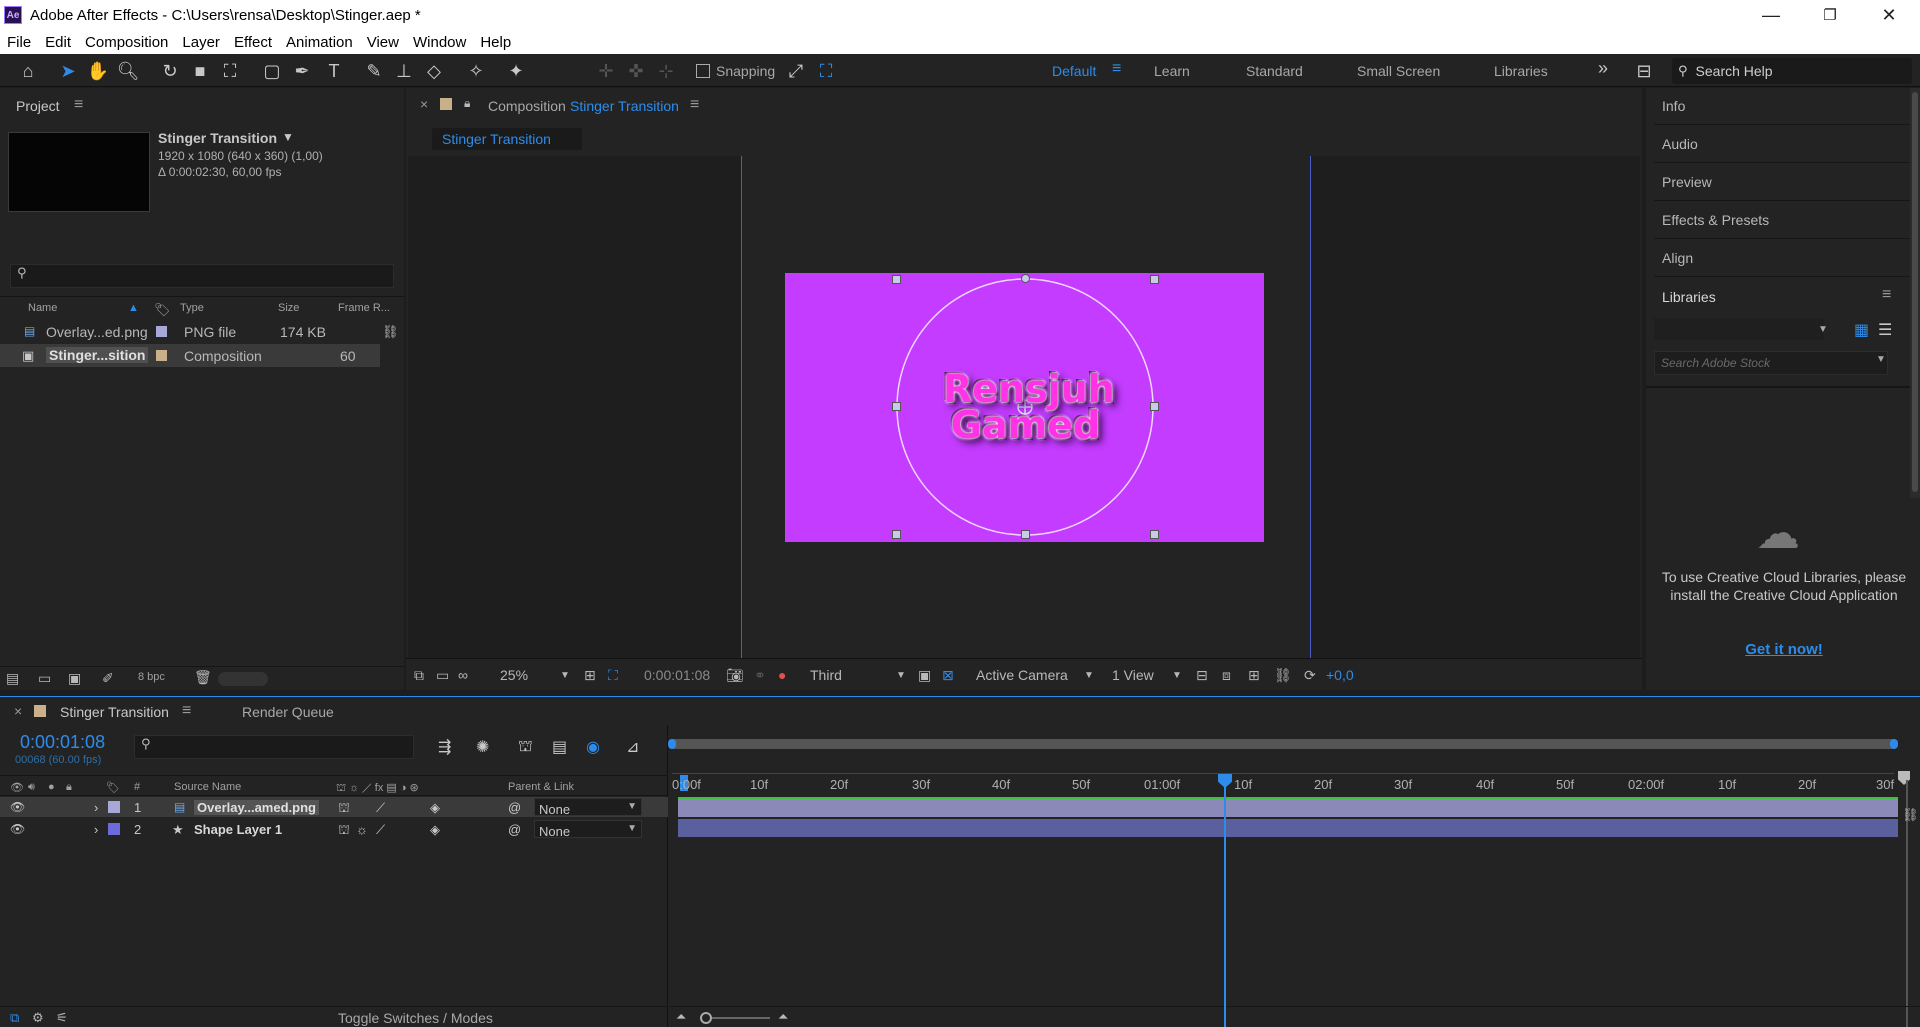  I want to click on zoom-slider-thumb, so click(706, 1018).